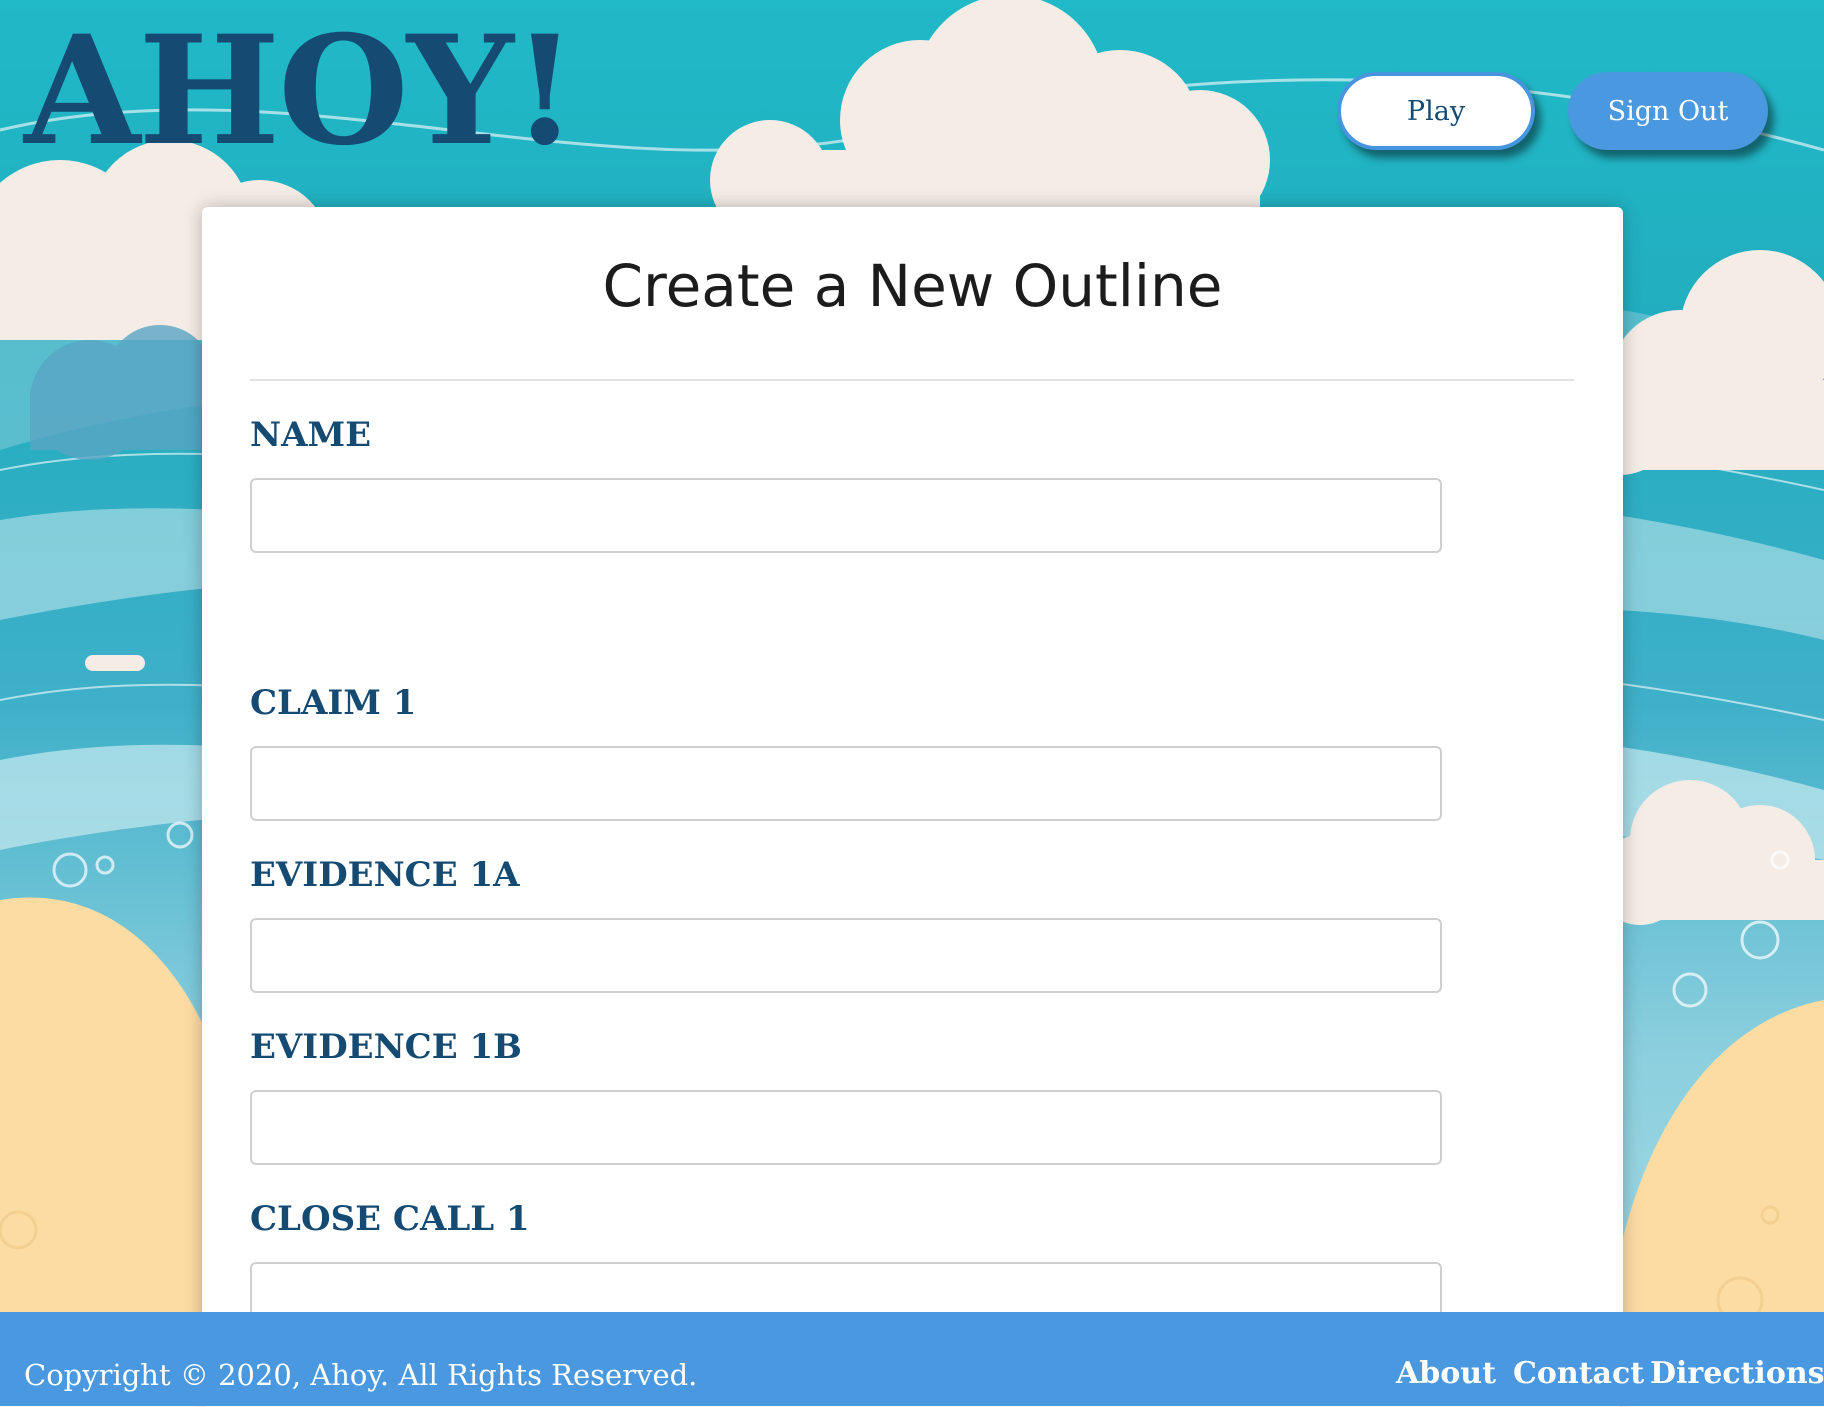 The width and height of the screenshot is (1824, 1407). What do you see at coordinates (301, 91) in the screenshot?
I see `ahoy-logo: AHOY!` at bounding box center [301, 91].